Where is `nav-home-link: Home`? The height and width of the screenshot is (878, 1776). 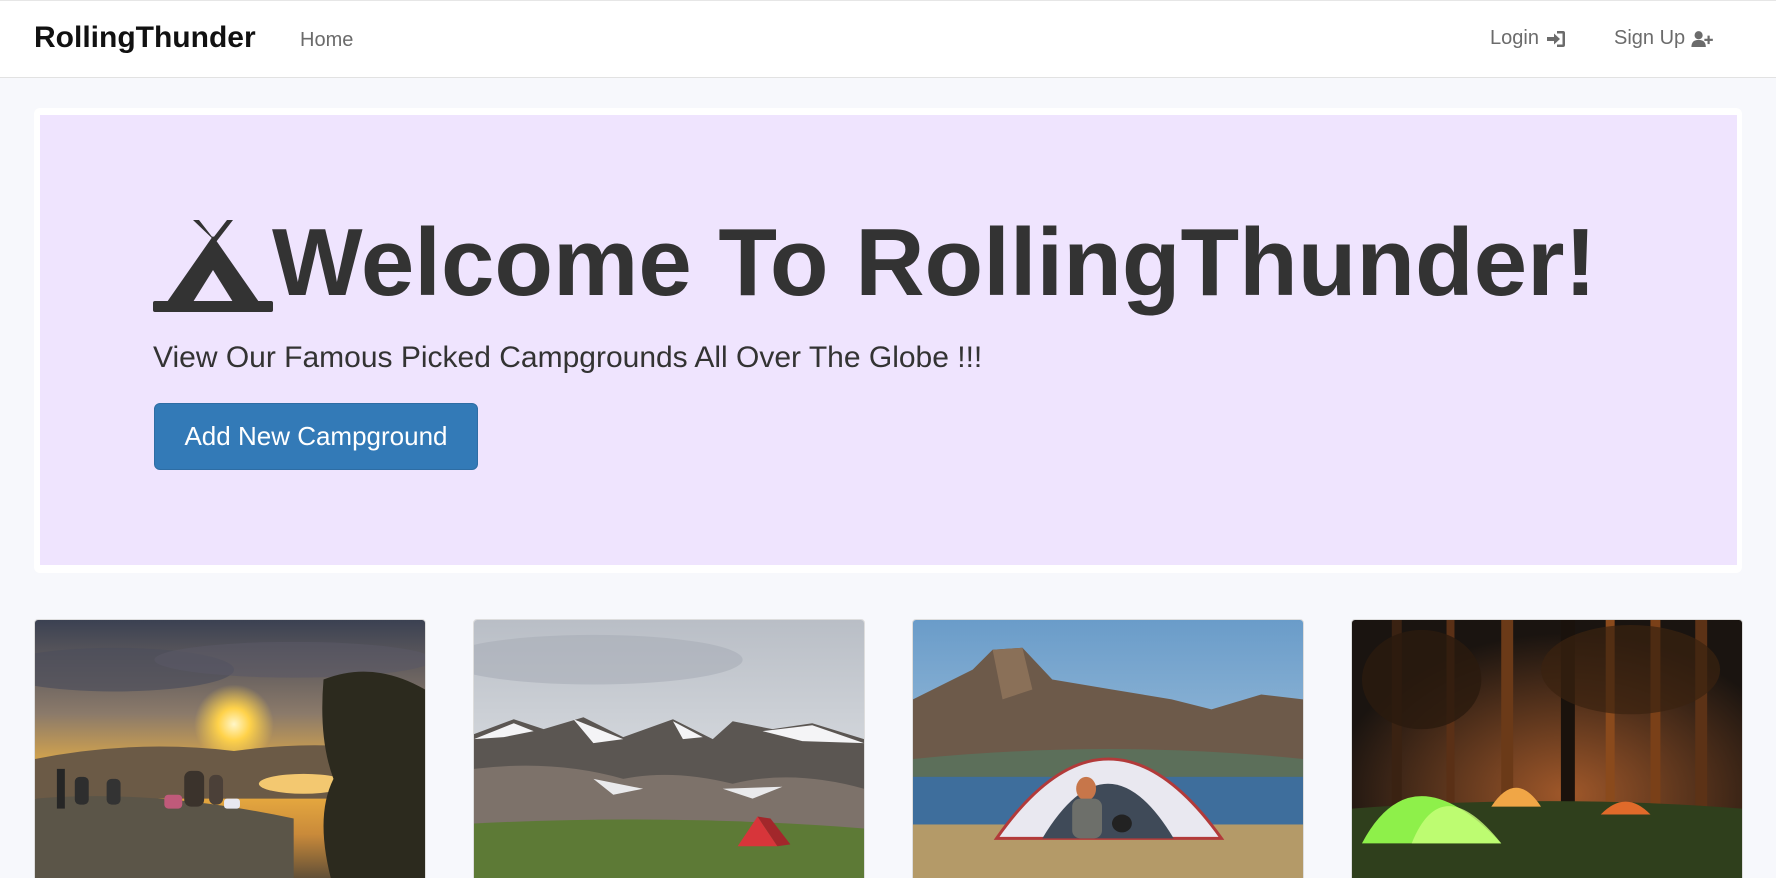
nav-home-link: Home is located at coordinates (326, 40).